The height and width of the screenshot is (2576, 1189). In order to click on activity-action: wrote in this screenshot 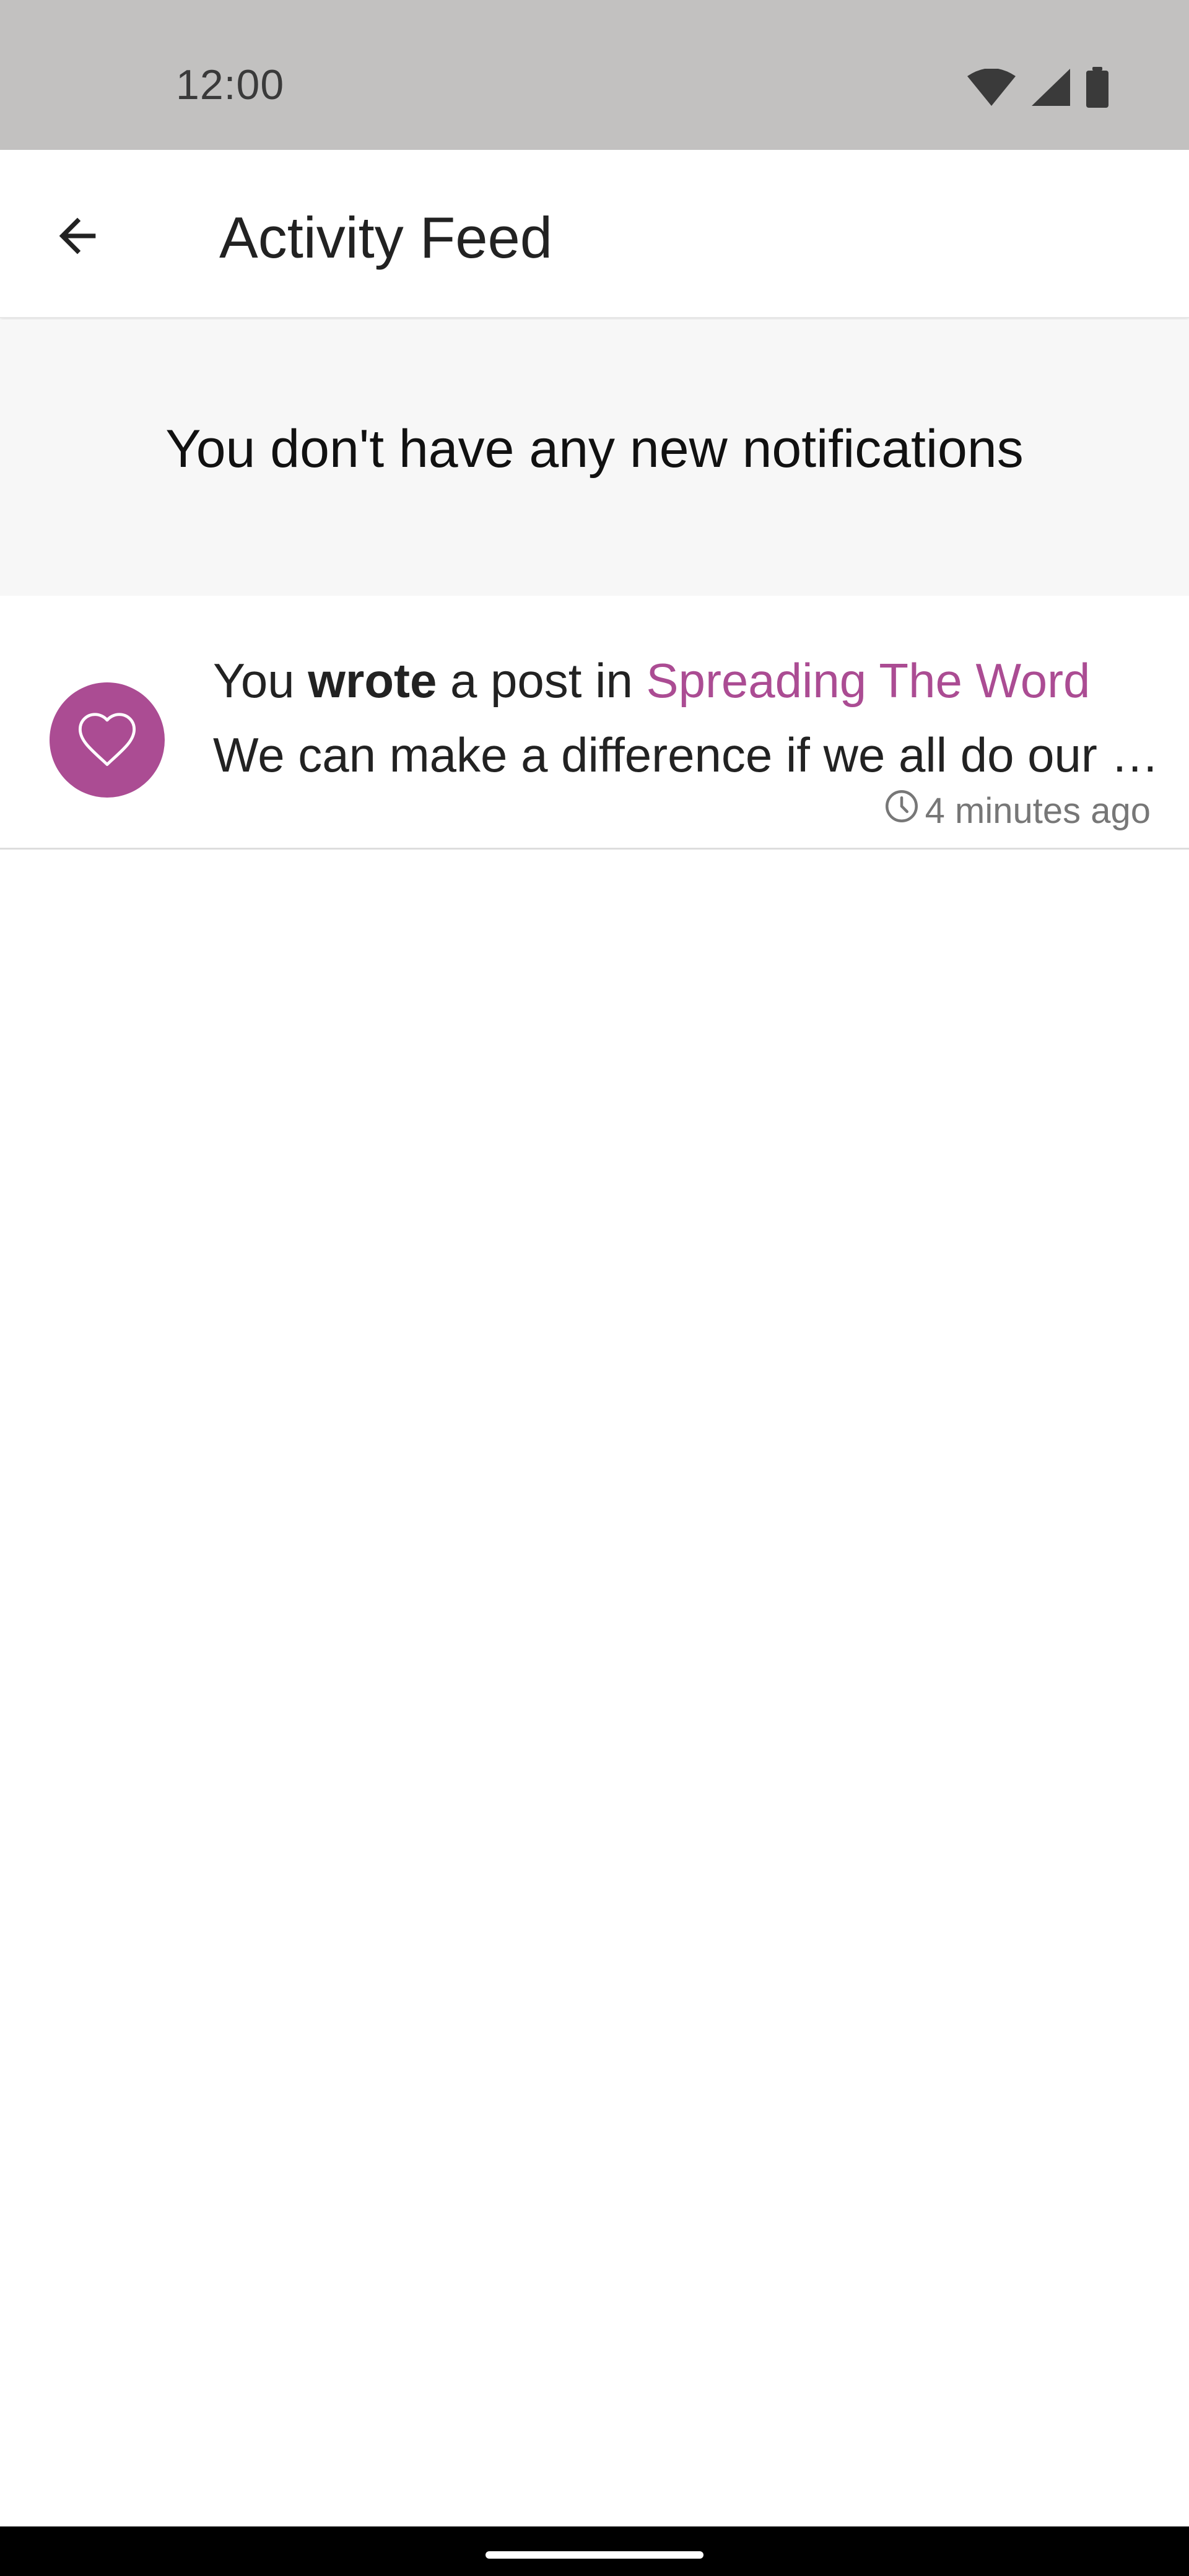, I will do `click(372, 680)`.